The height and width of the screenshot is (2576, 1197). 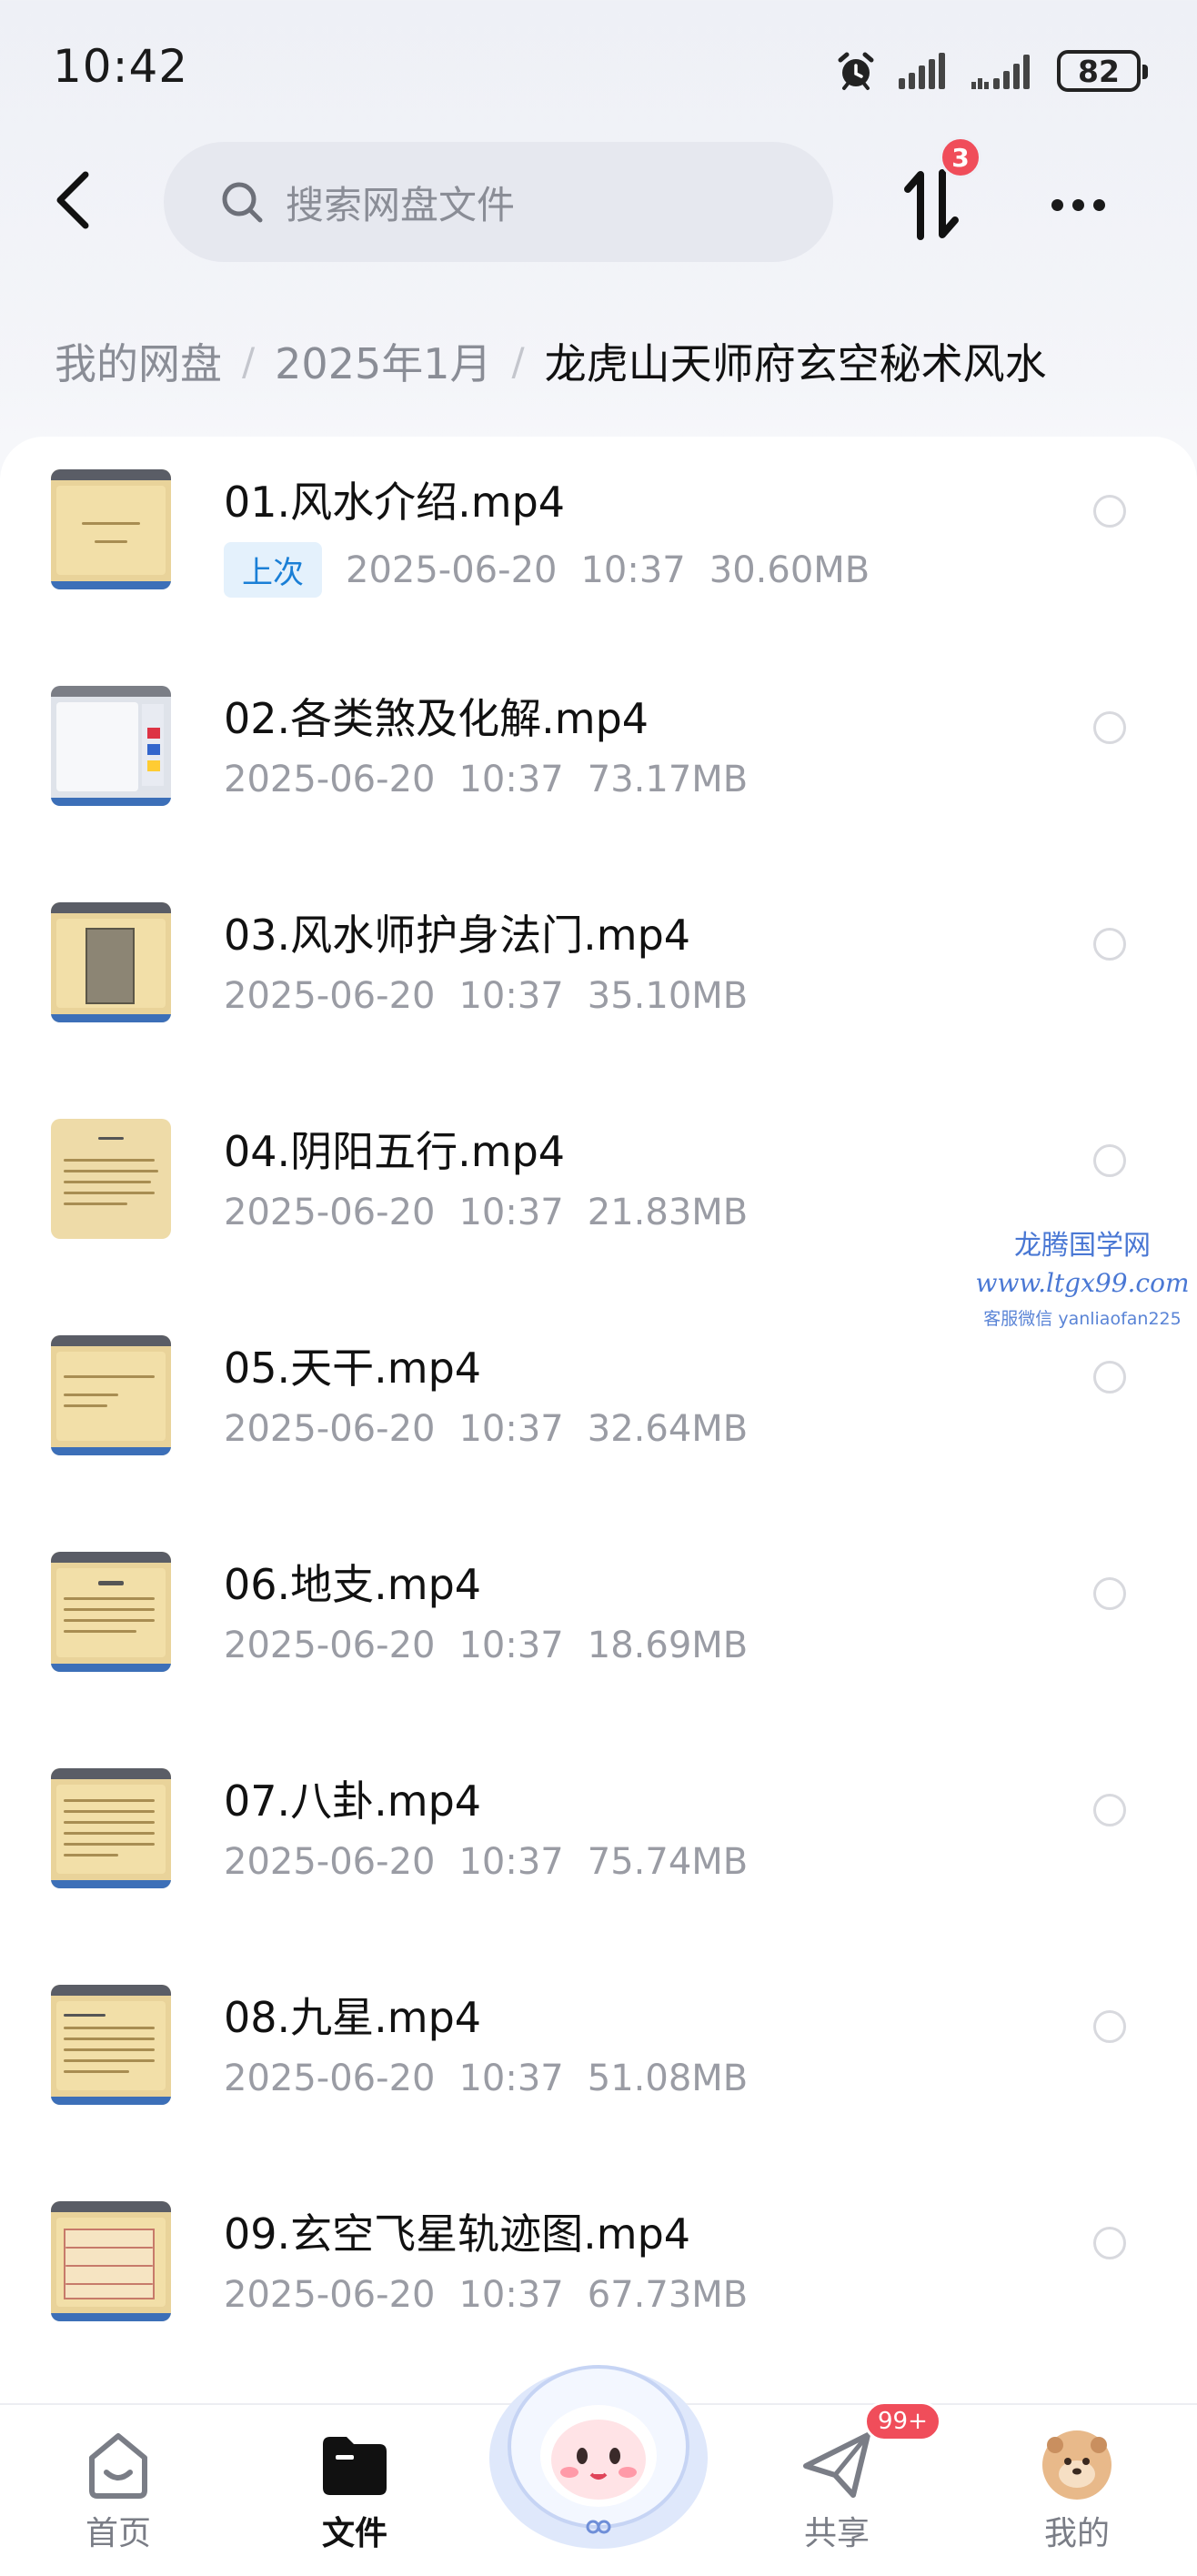 I want to click on alarm-icon, so click(x=856, y=71).